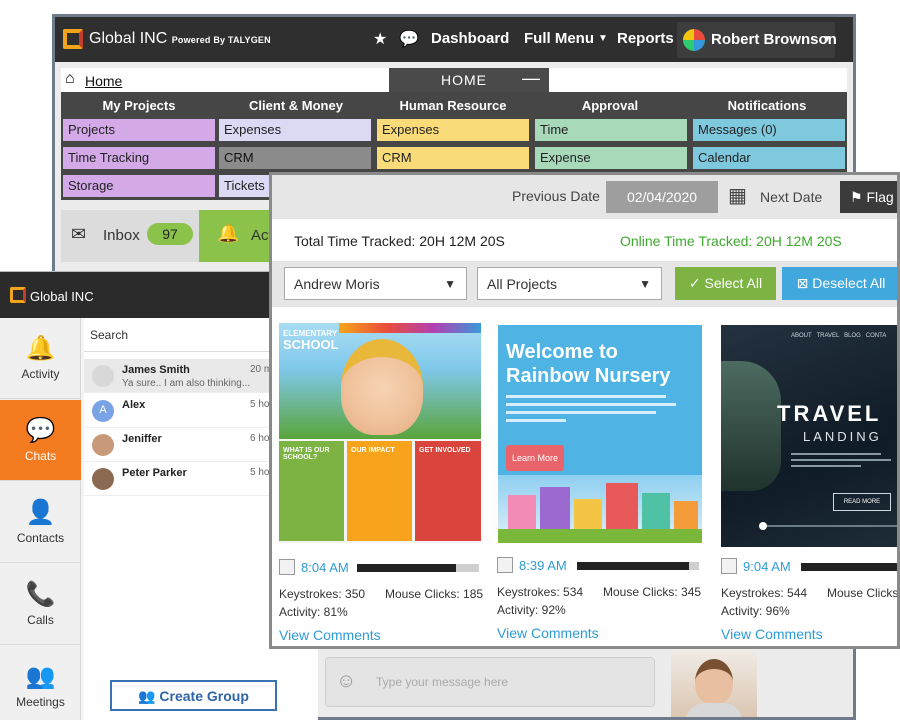 Image resolution: width=900 pixels, height=720 pixels. Describe the element at coordinates (322, 594) in the screenshot. I see `keystrokes-count: Keystrokes: 350` at that location.